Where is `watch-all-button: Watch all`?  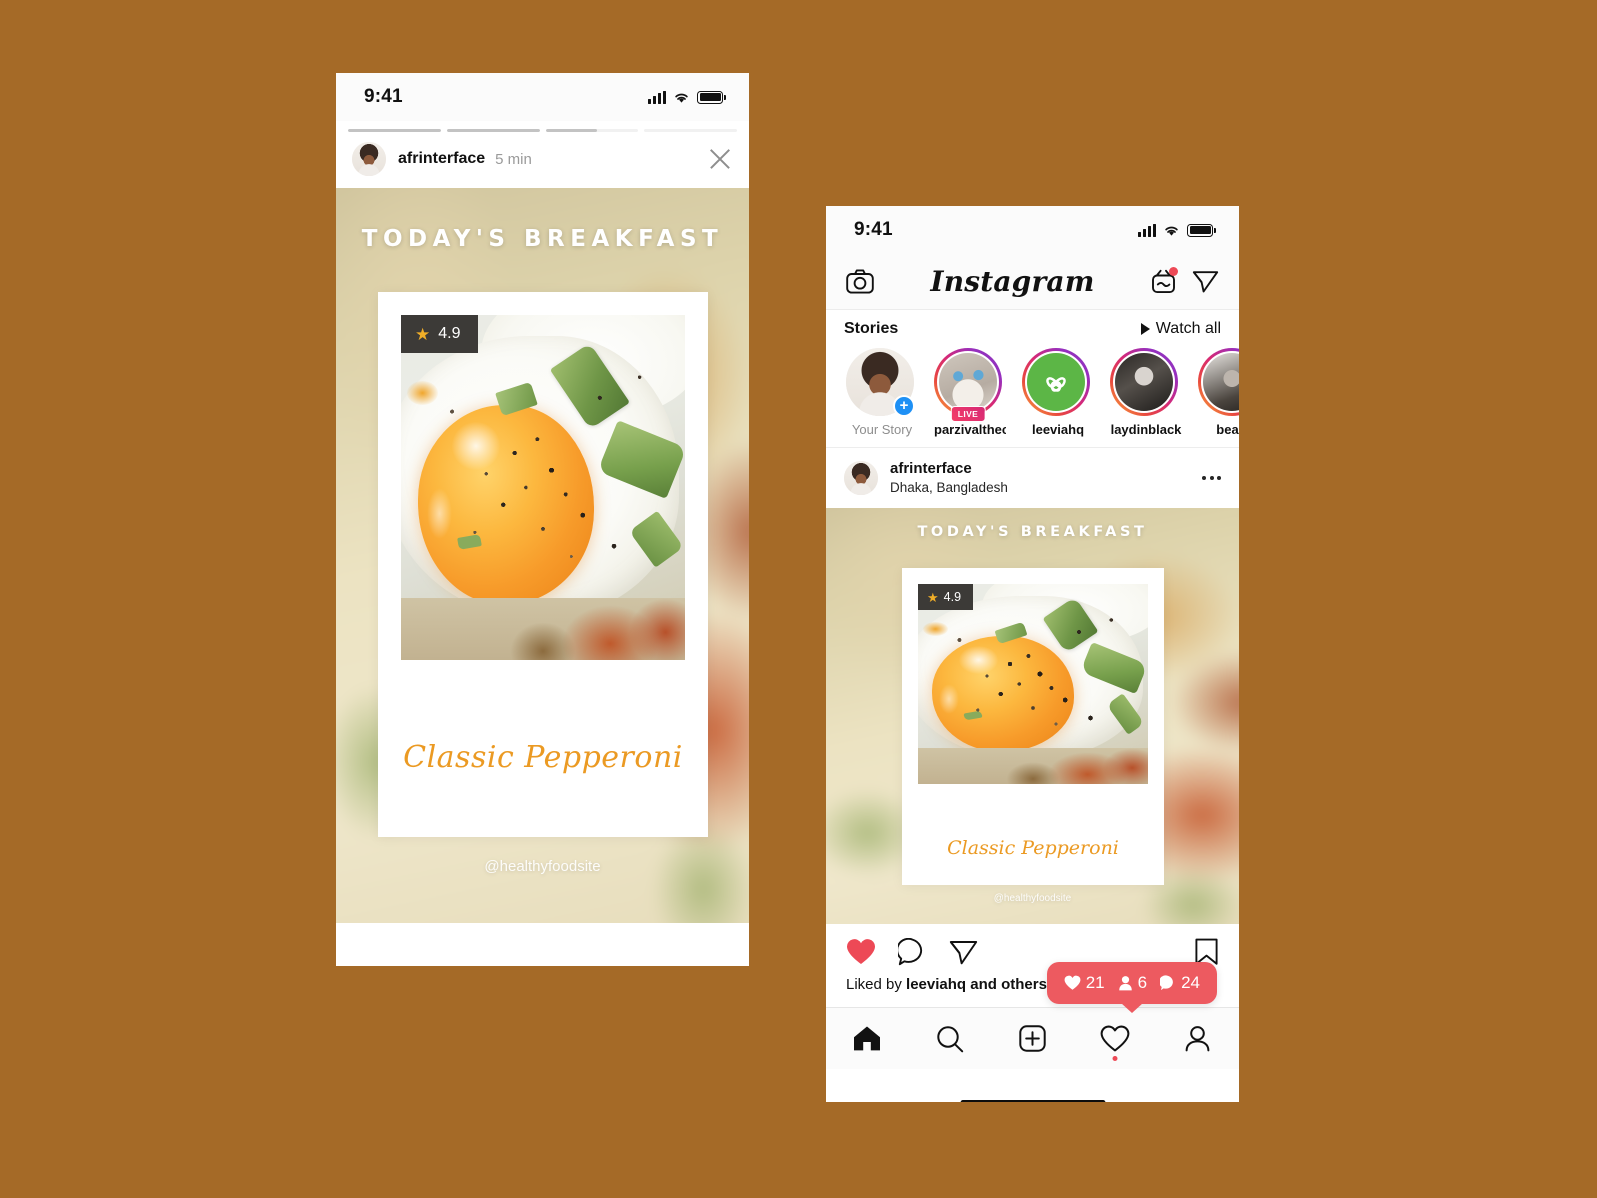 watch-all-button: Watch all is located at coordinates (1180, 329).